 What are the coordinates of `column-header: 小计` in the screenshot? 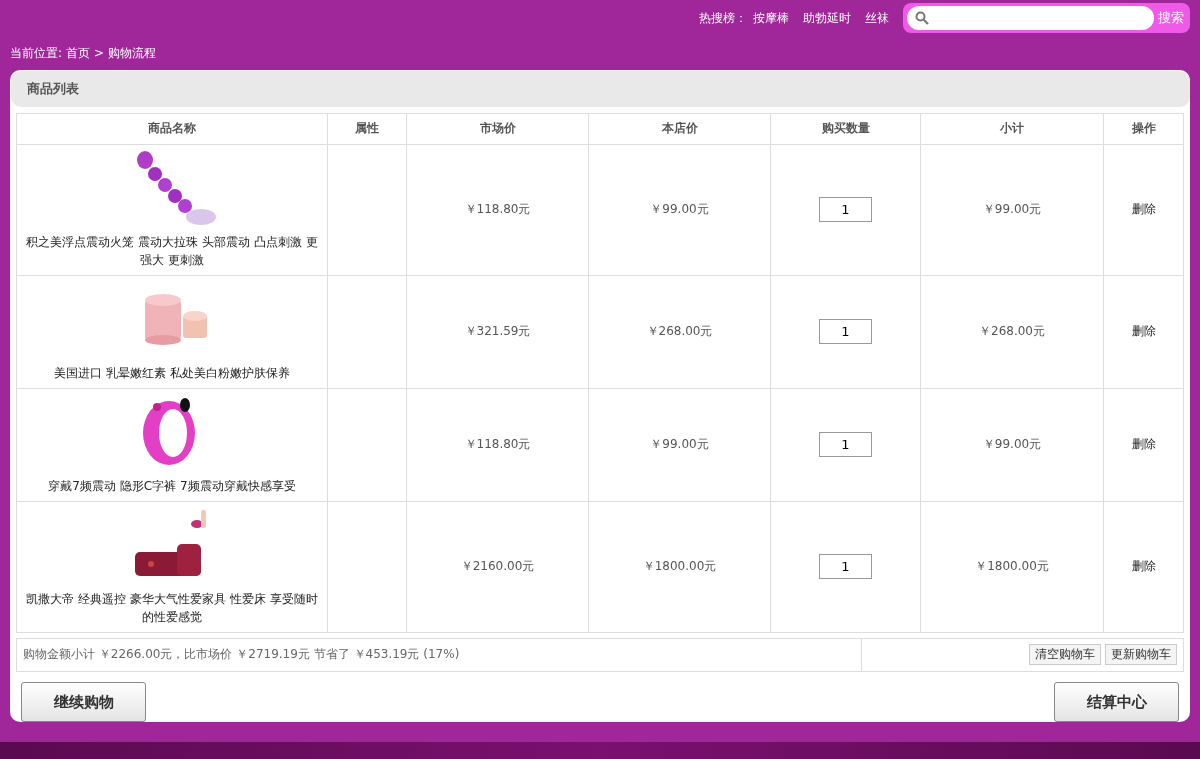 It's located at (1012, 129).